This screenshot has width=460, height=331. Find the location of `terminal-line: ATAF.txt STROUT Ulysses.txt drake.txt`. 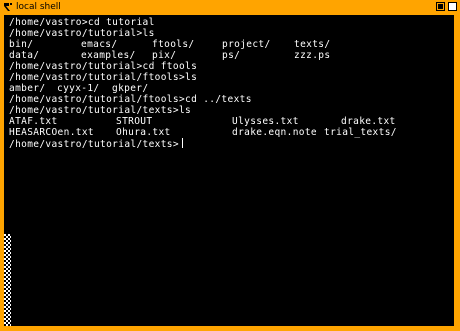

terminal-line: ATAF.txt STROUT Ulysses.txt drake.txt is located at coordinates (202, 121).